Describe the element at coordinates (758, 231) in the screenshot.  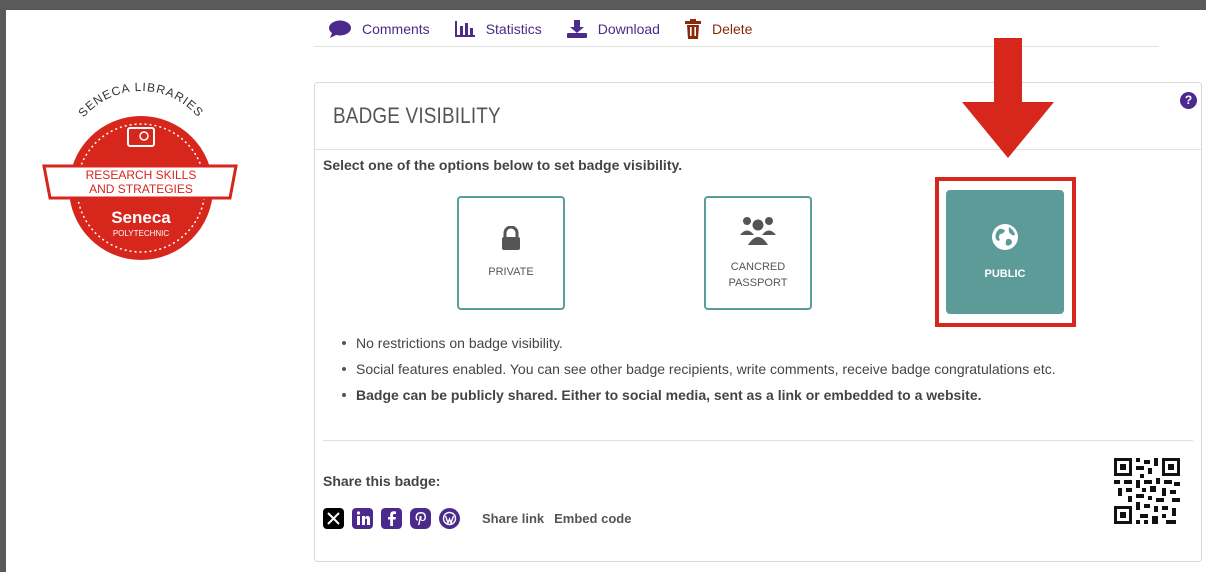
I see `users-icon` at that location.